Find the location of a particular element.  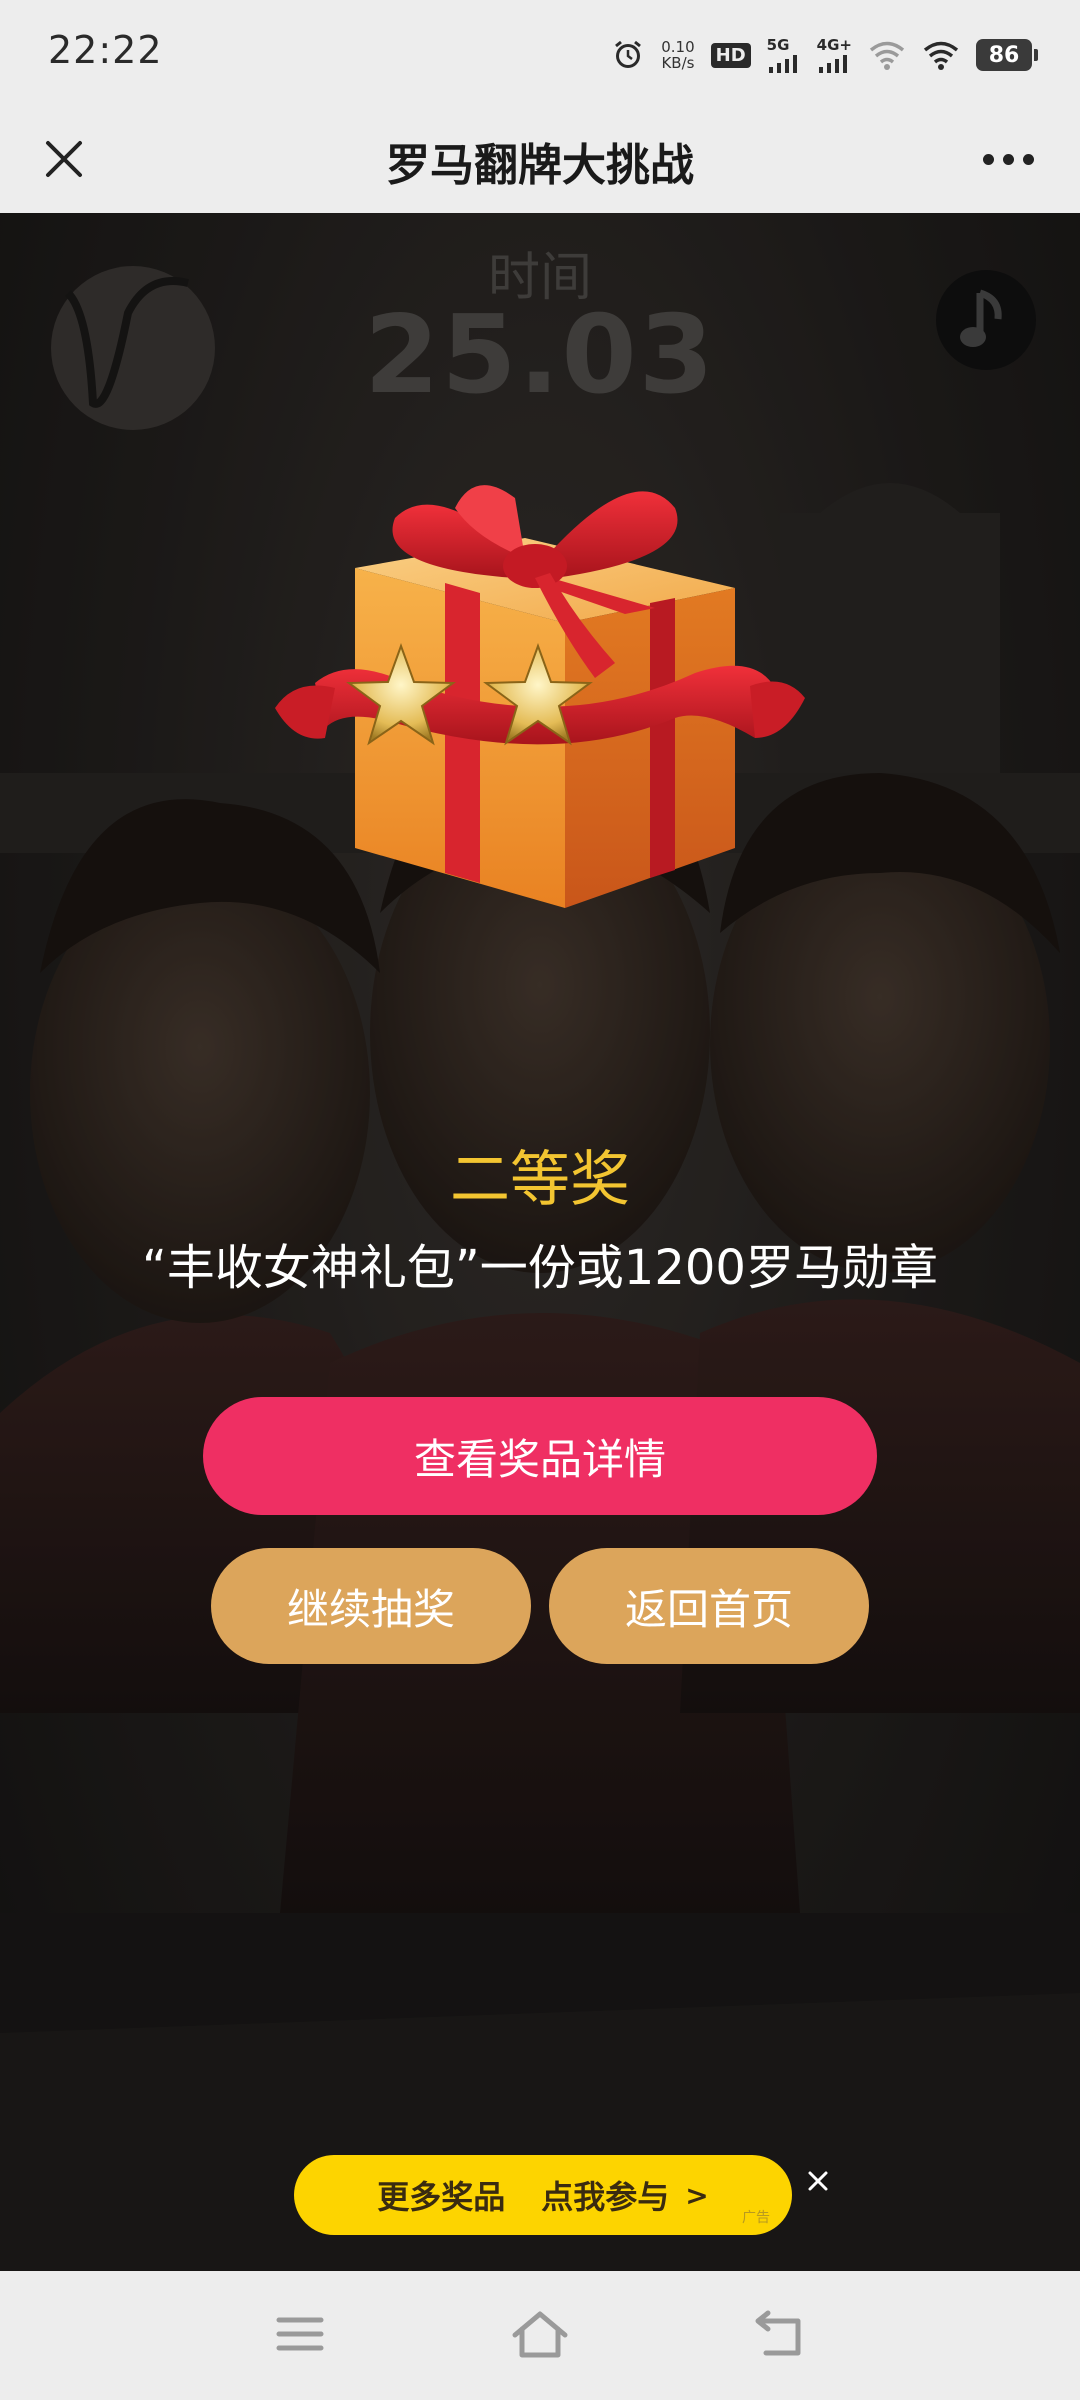

status-time: 22:22 is located at coordinates (105, 50).